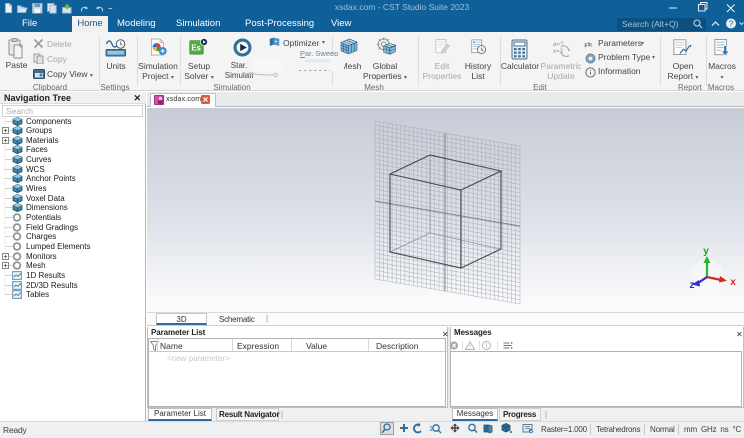 The width and height of the screenshot is (744, 438). I want to click on svg-text: Es, so click(196, 48).